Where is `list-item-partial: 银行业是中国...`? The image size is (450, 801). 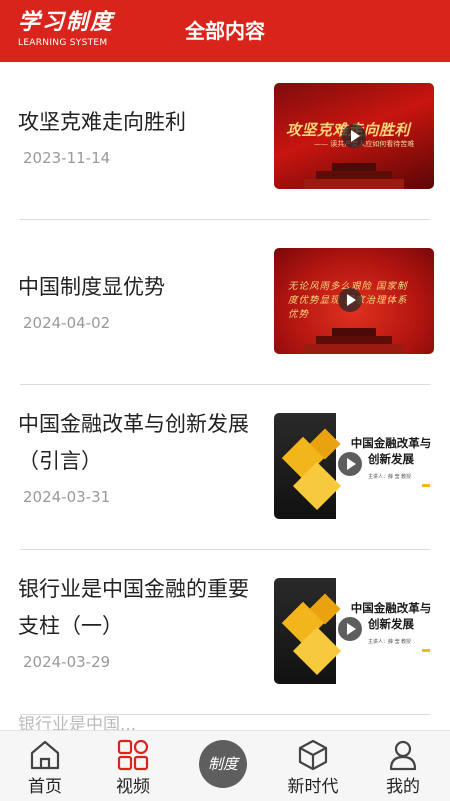
list-item-partial: 银行业是中国... is located at coordinates (134, 720).